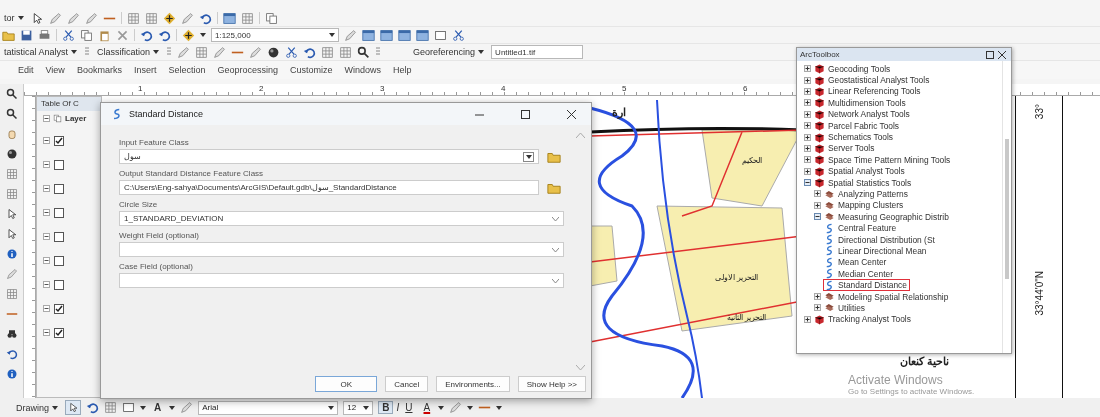 This screenshot has height=417, width=1100. What do you see at coordinates (861, 228) in the screenshot?
I see `tree-item: Central Feature` at bounding box center [861, 228].